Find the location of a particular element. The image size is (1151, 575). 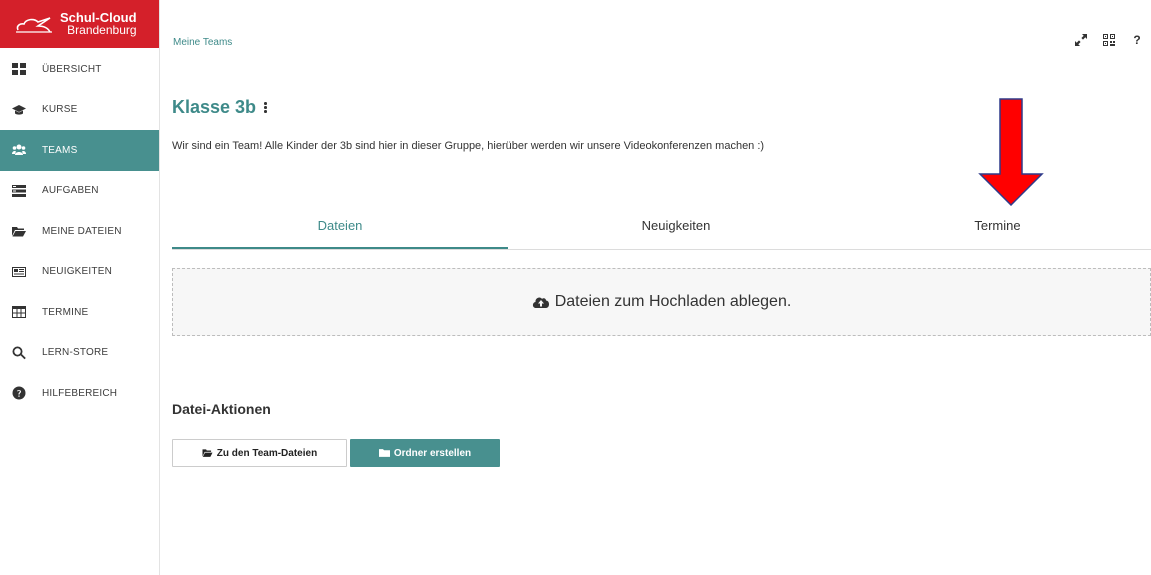

sidebar-item-label: NEUIGKEITEN is located at coordinates (77, 272).